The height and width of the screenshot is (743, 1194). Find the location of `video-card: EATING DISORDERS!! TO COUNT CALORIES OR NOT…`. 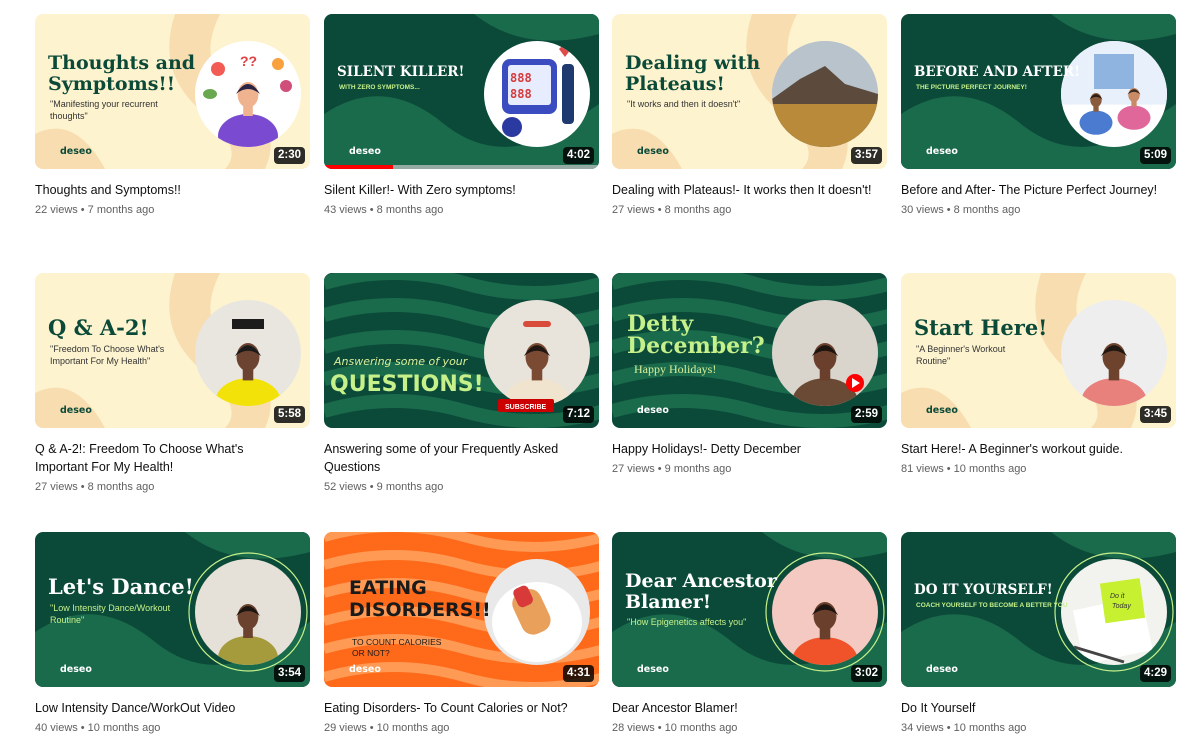

video-card: EATING DISORDERS!! TO COUNT CALORIES OR NOT… is located at coordinates (461, 634).